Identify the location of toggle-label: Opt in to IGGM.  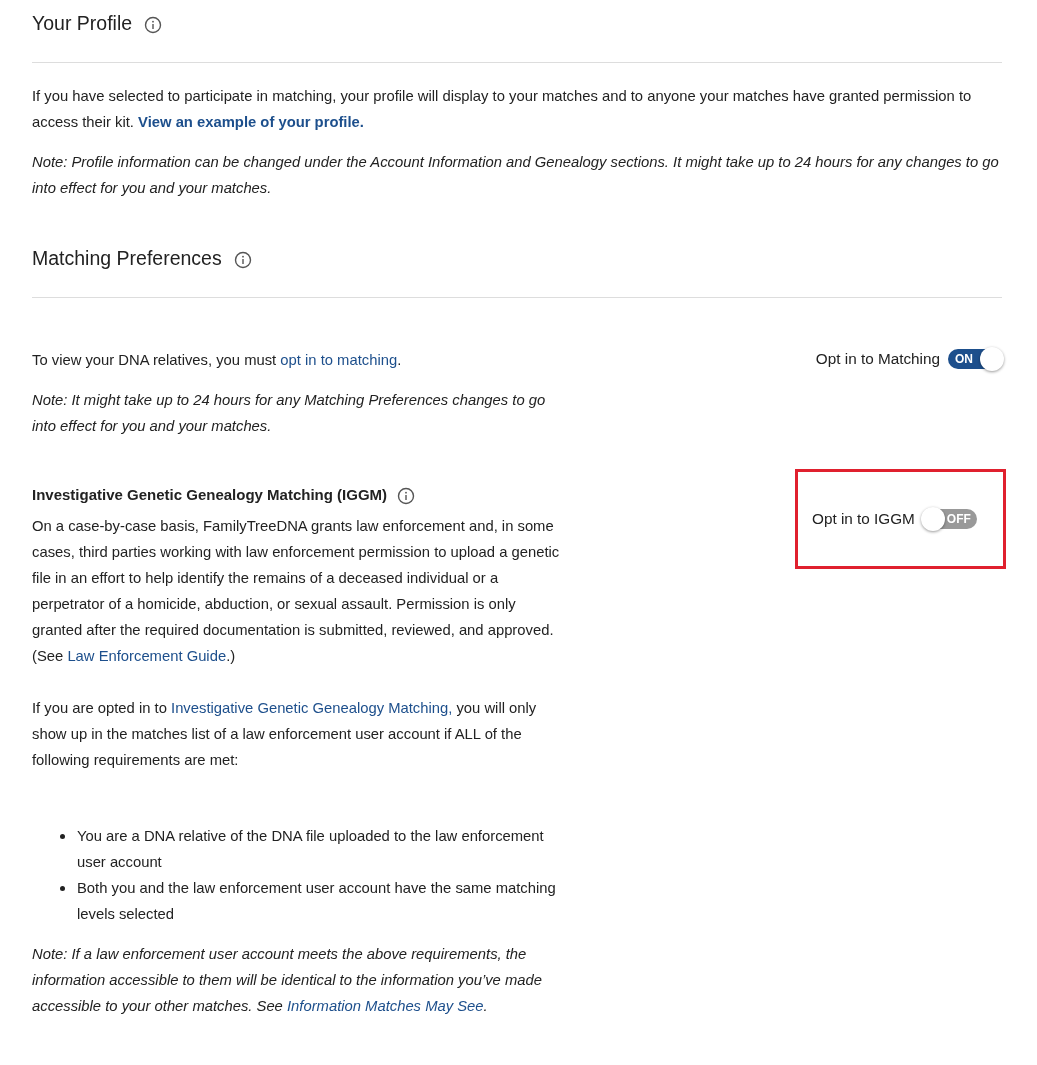
(863, 519).